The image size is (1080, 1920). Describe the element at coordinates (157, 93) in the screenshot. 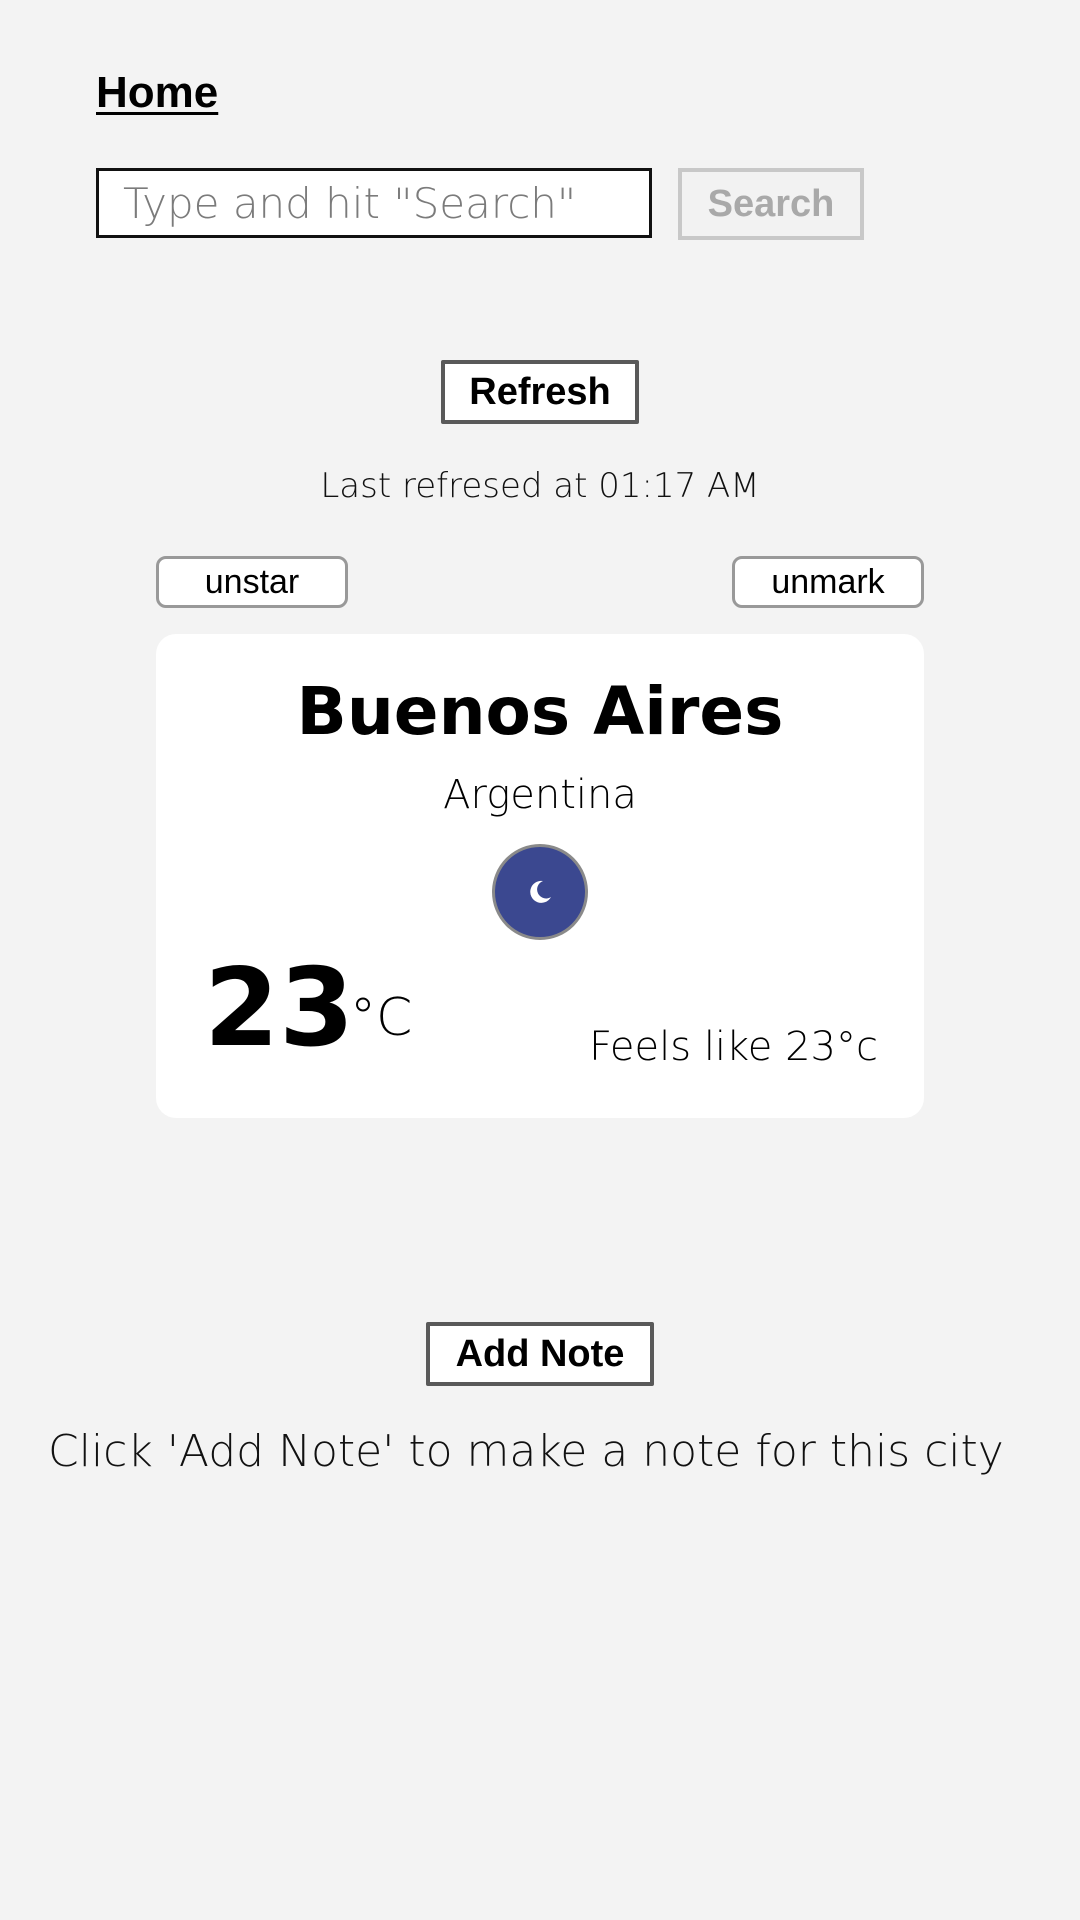

I see `home-link: Home` at that location.